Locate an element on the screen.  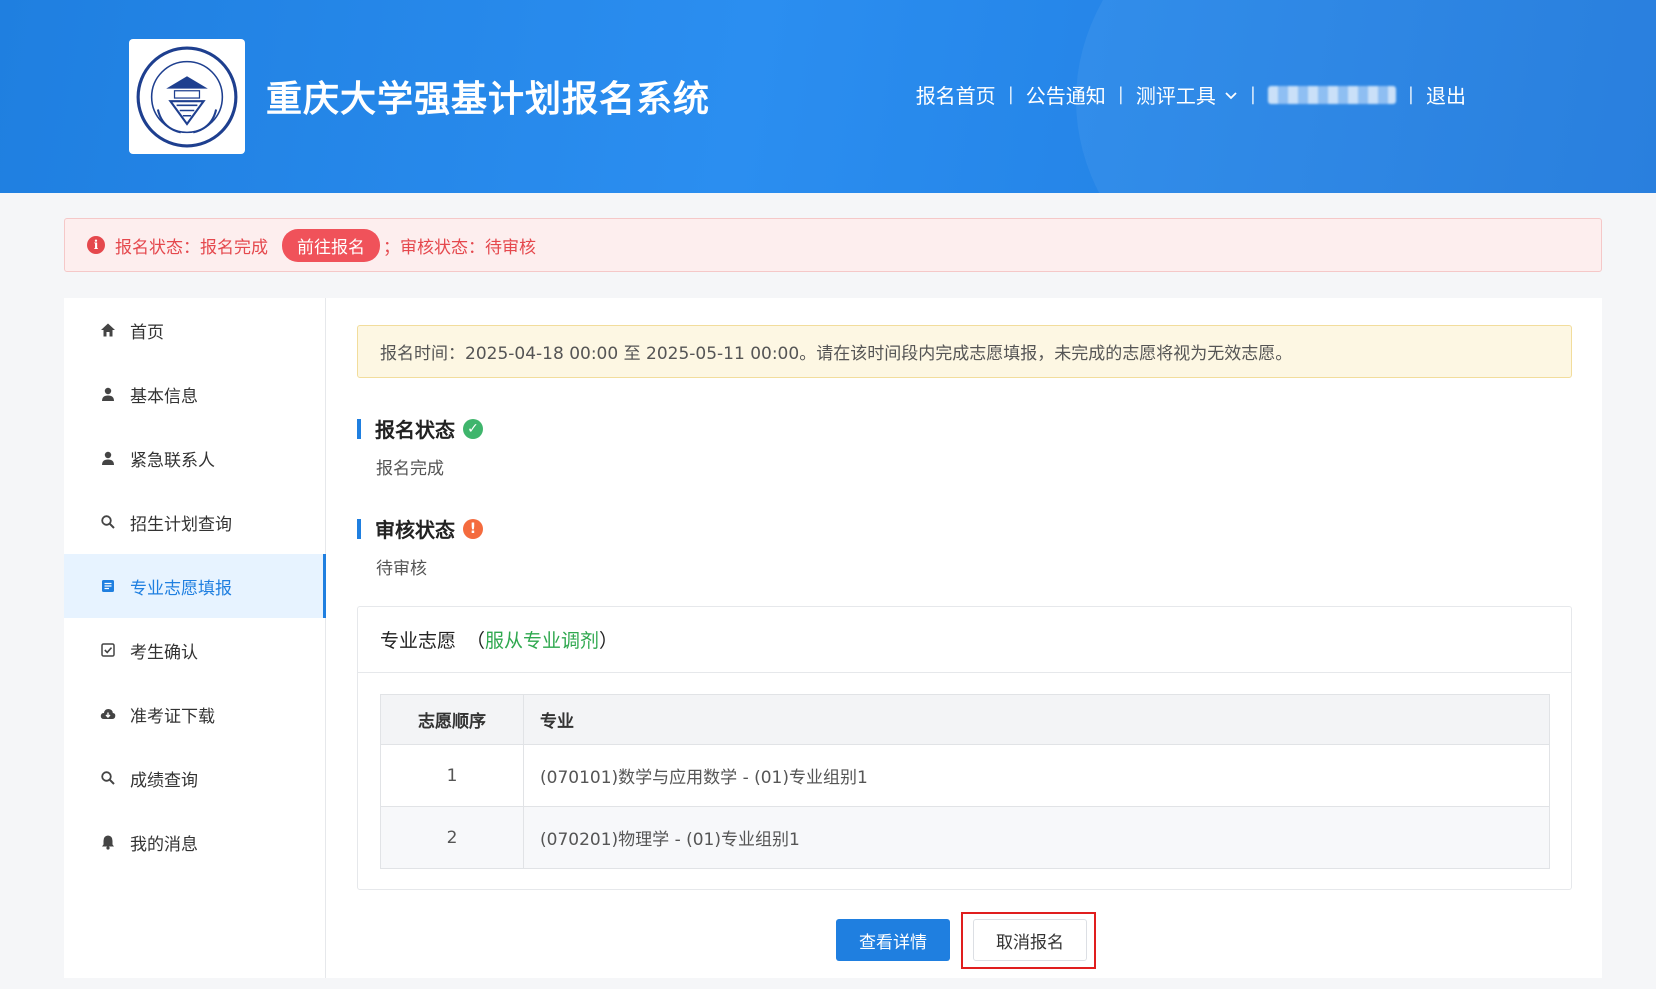
check-circle-icon: ✓ is located at coordinates (473, 428).